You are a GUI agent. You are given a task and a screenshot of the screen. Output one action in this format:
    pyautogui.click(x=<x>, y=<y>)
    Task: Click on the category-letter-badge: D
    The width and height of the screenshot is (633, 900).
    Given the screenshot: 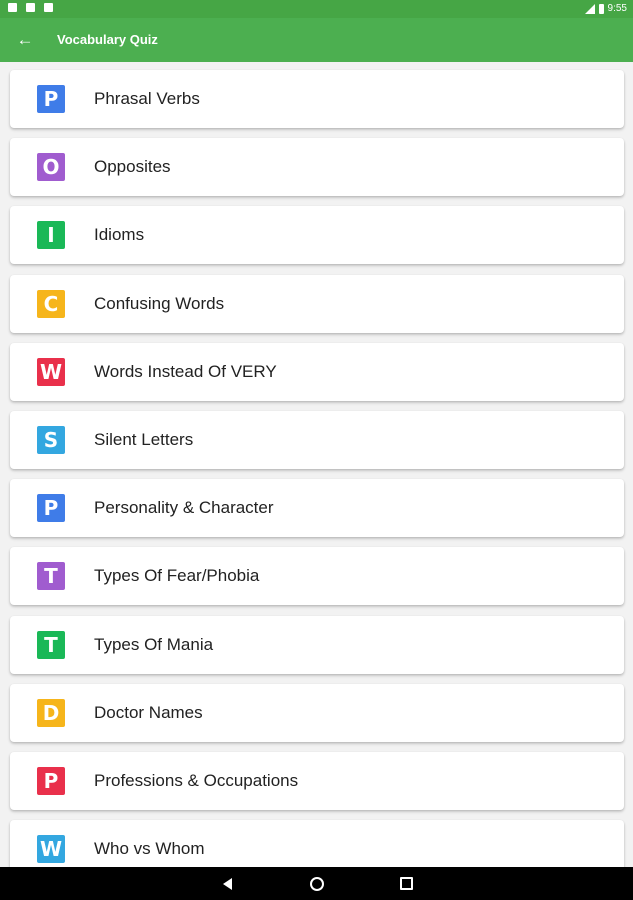 What is the action you would take?
    pyautogui.click(x=51, y=712)
    